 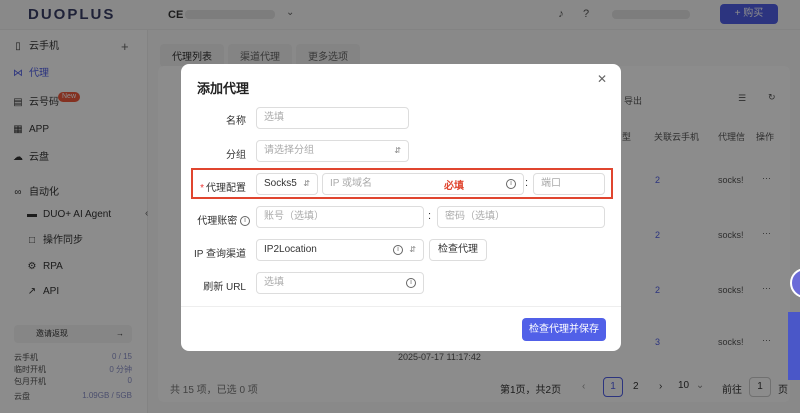 What do you see at coordinates (223, 188) in the screenshot?
I see `proxy-config-label: * 代理配置` at bounding box center [223, 188].